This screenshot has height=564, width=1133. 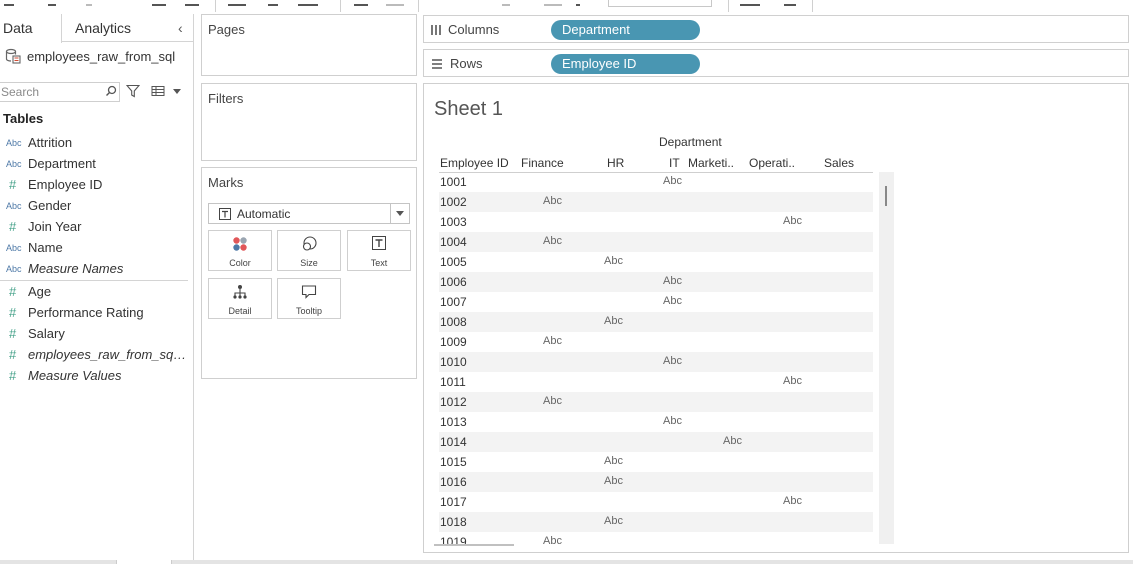 What do you see at coordinates (790, 3) in the screenshot?
I see `presentation-icon` at bounding box center [790, 3].